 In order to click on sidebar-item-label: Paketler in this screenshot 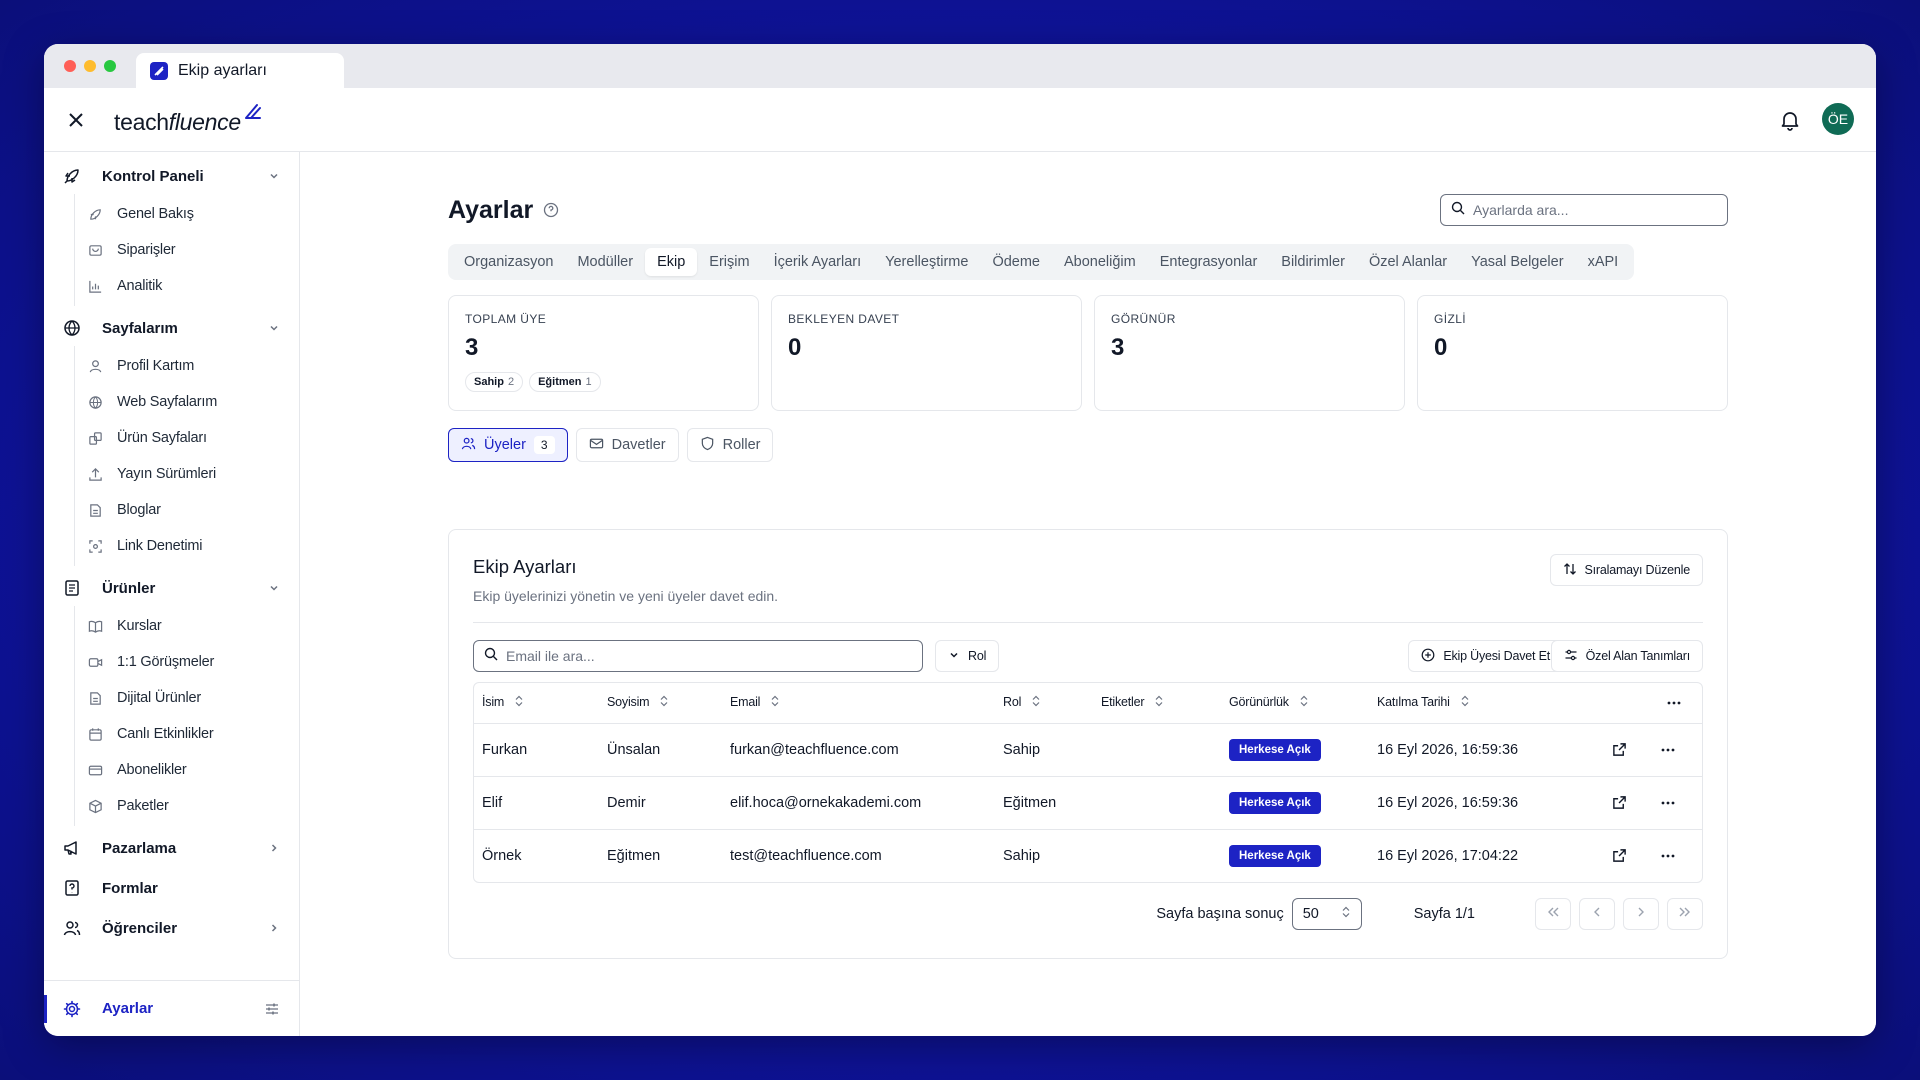, I will do `click(143, 806)`.